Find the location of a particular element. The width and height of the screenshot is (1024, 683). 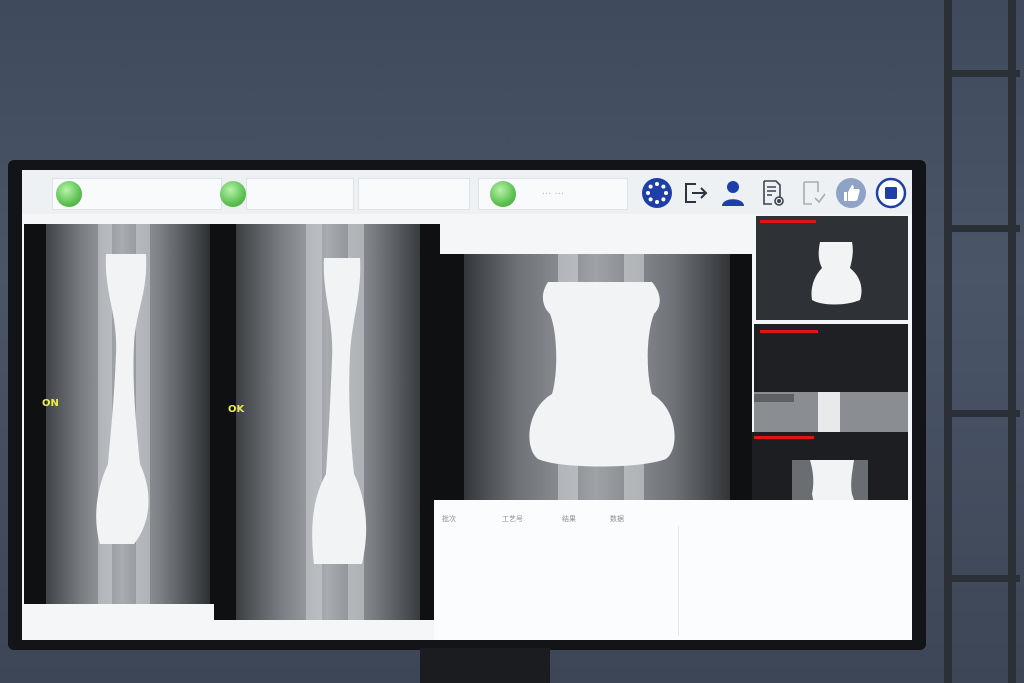

xray-image-middle is located at coordinates (327, 422).